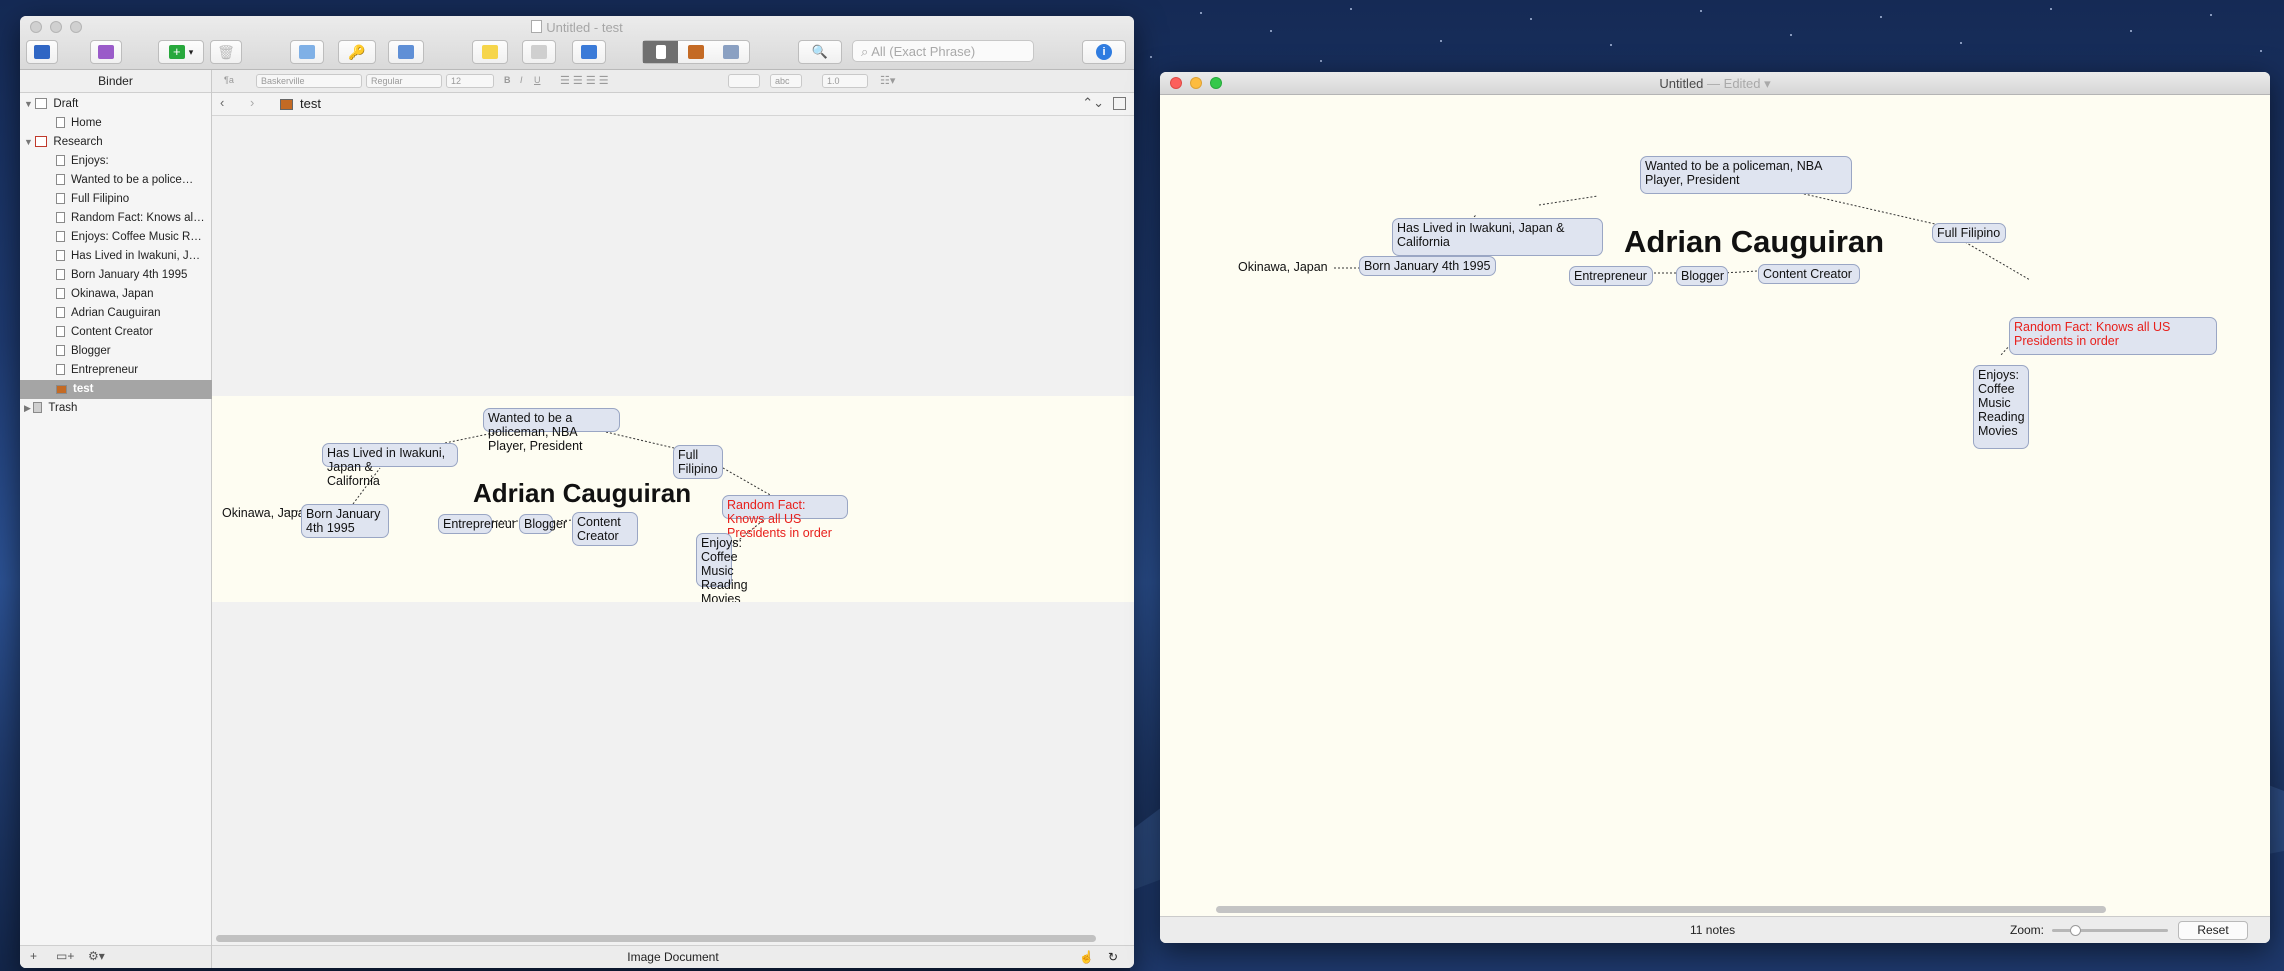 The height and width of the screenshot is (971, 2284). Describe the element at coordinates (1739, 83) in the screenshot. I see `edited-label: — Edited ▾` at that location.